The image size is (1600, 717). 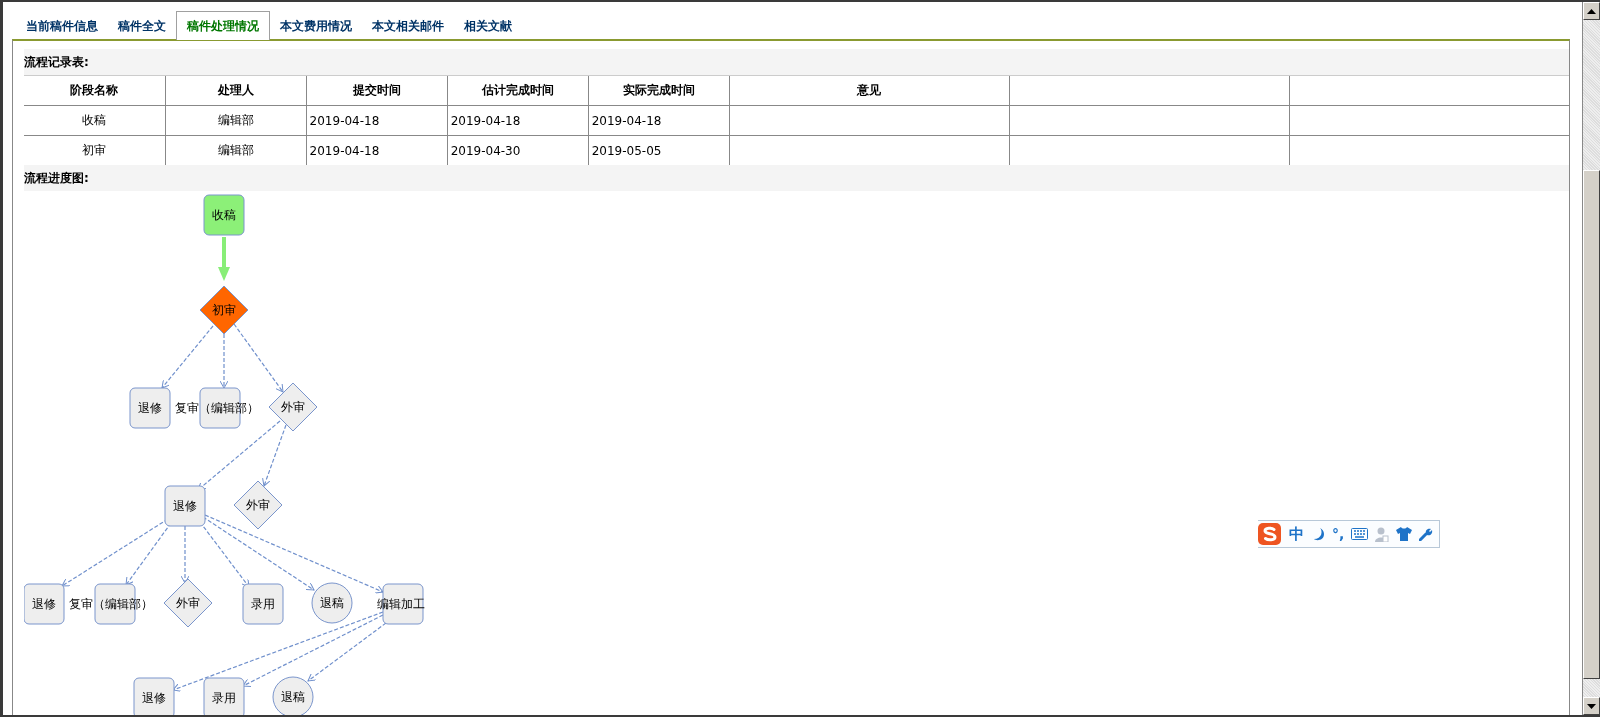 I want to click on scroll-thumb, so click(x=1591, y=424).